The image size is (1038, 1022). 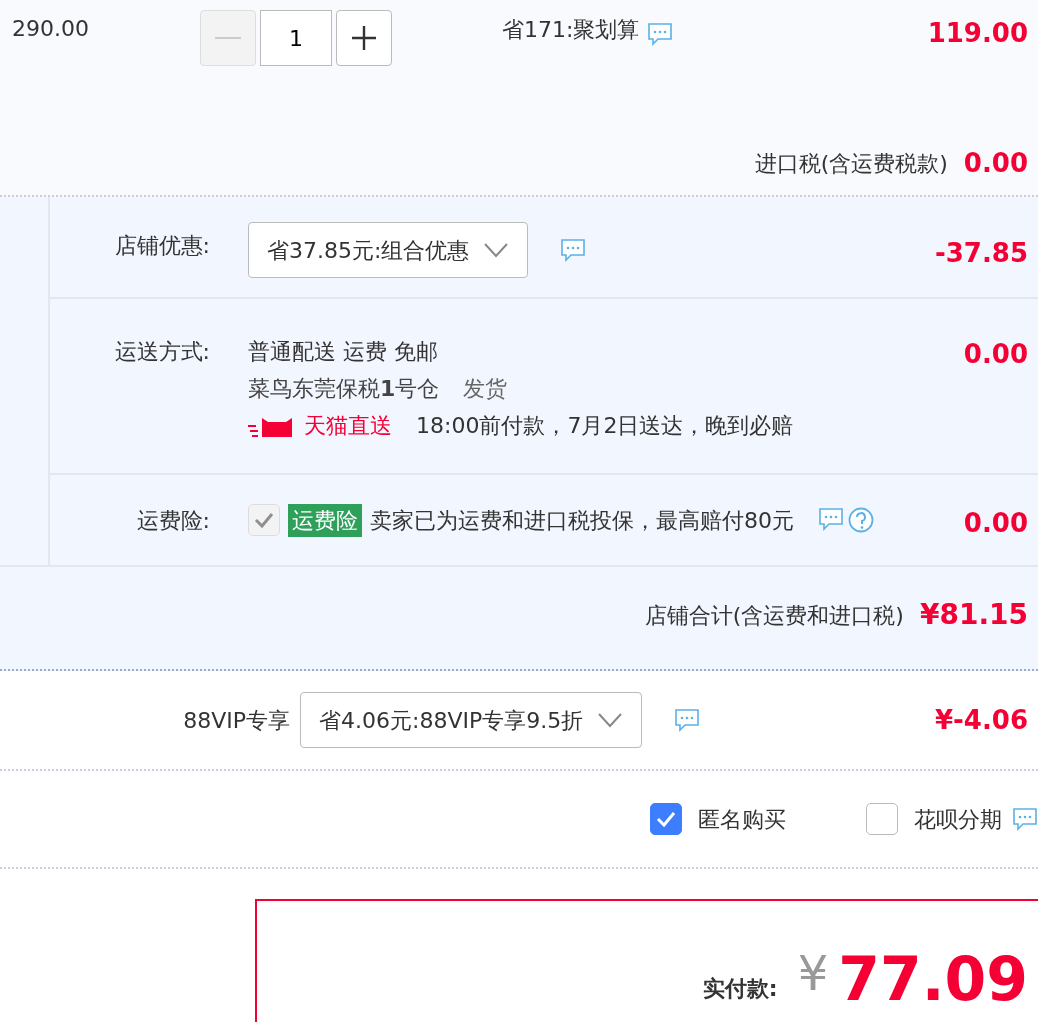 I want to click on field-label: 运费险:, so click(x=172, y=520).